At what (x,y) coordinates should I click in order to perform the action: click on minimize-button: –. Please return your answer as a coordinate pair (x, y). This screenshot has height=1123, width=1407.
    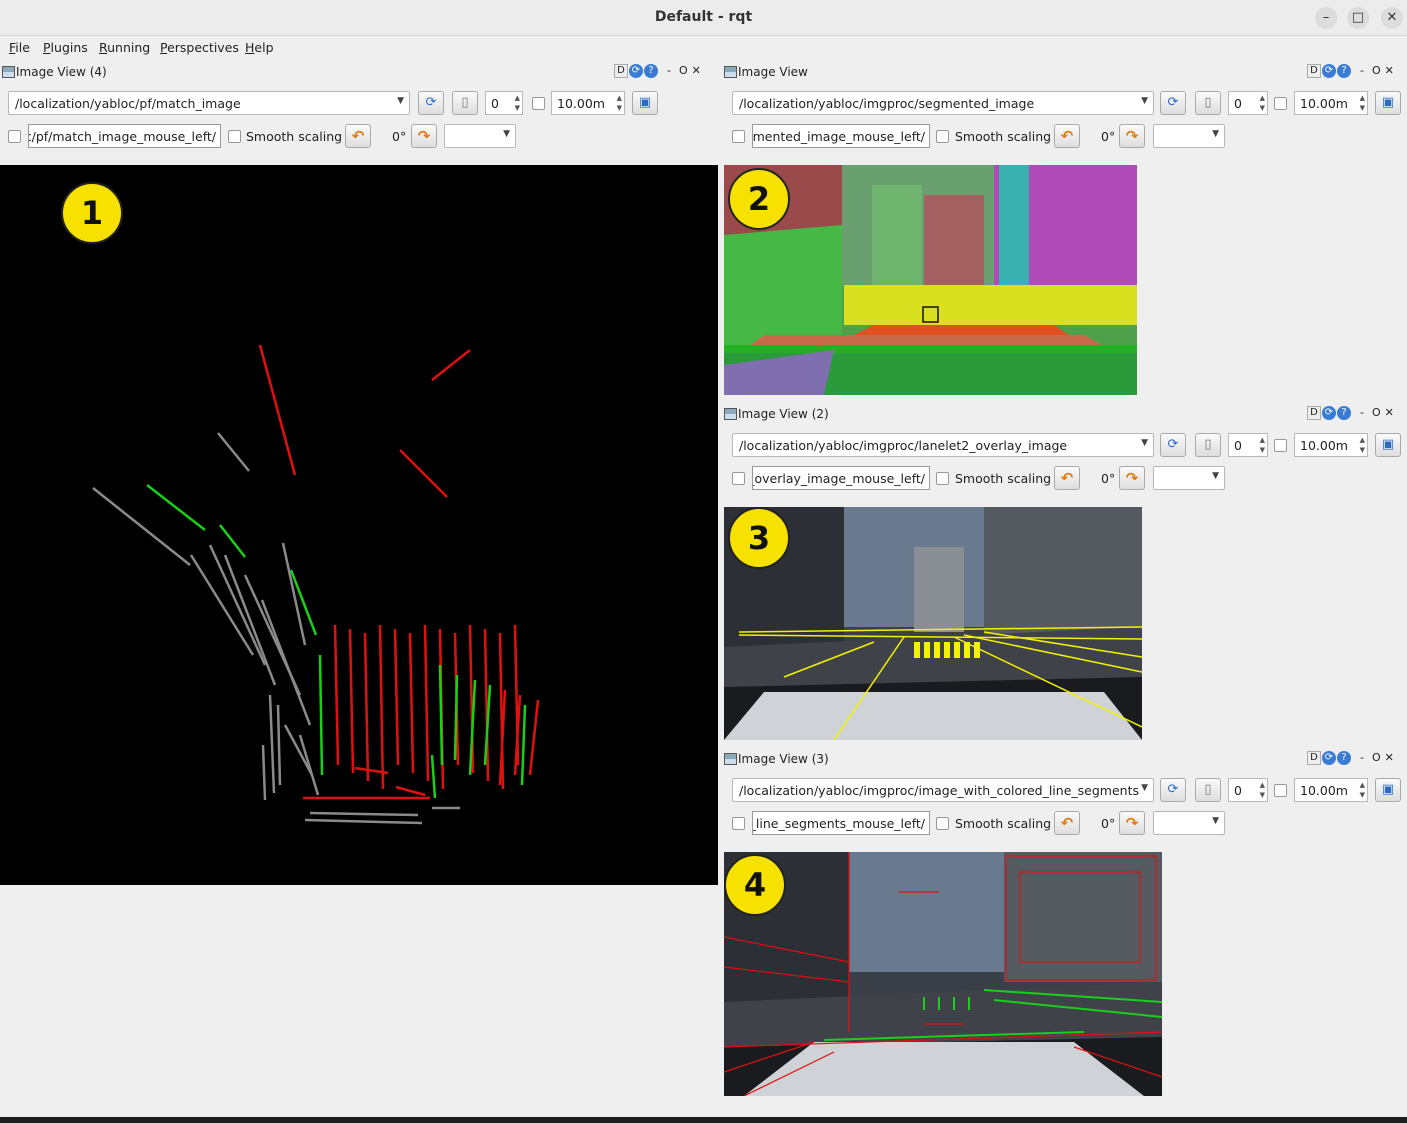
    Looking at the image, I should click on (1326, 18).